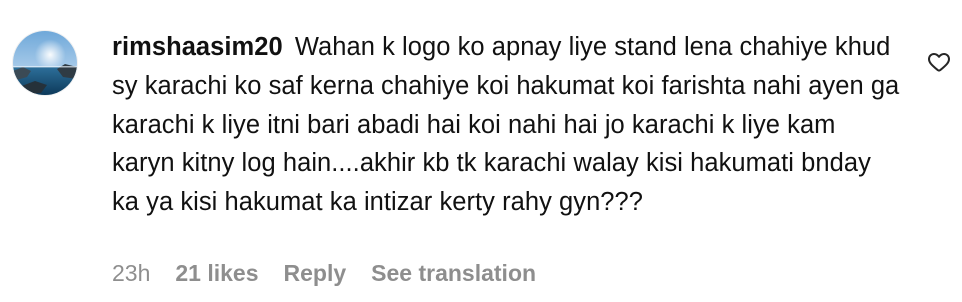  What do you see at coordinates (197, 47) in the screenshot?
I see `comment-username: rimshaasim20` at bounding box center [197, 47].